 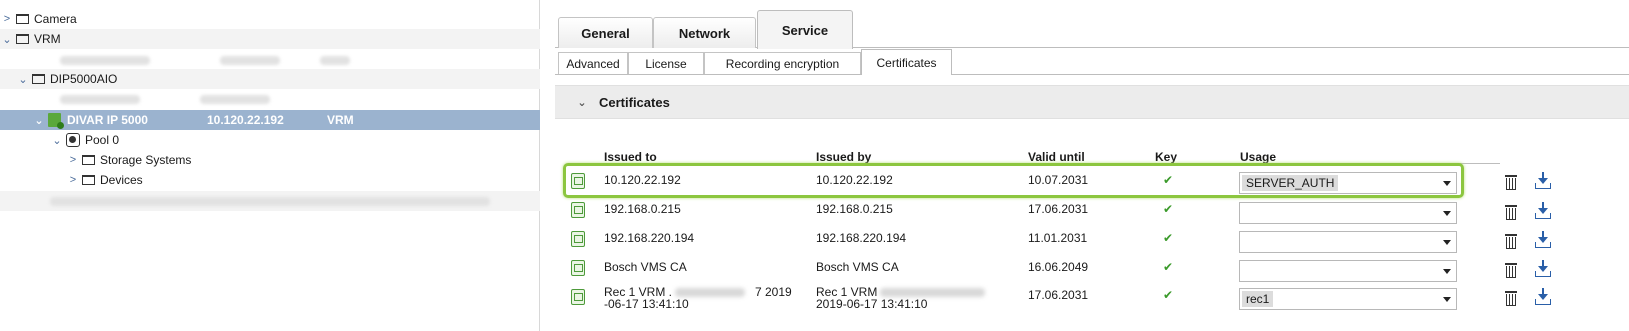 I want to click on main-tab-bar: General Network Service, so click(x=1092, y=28).